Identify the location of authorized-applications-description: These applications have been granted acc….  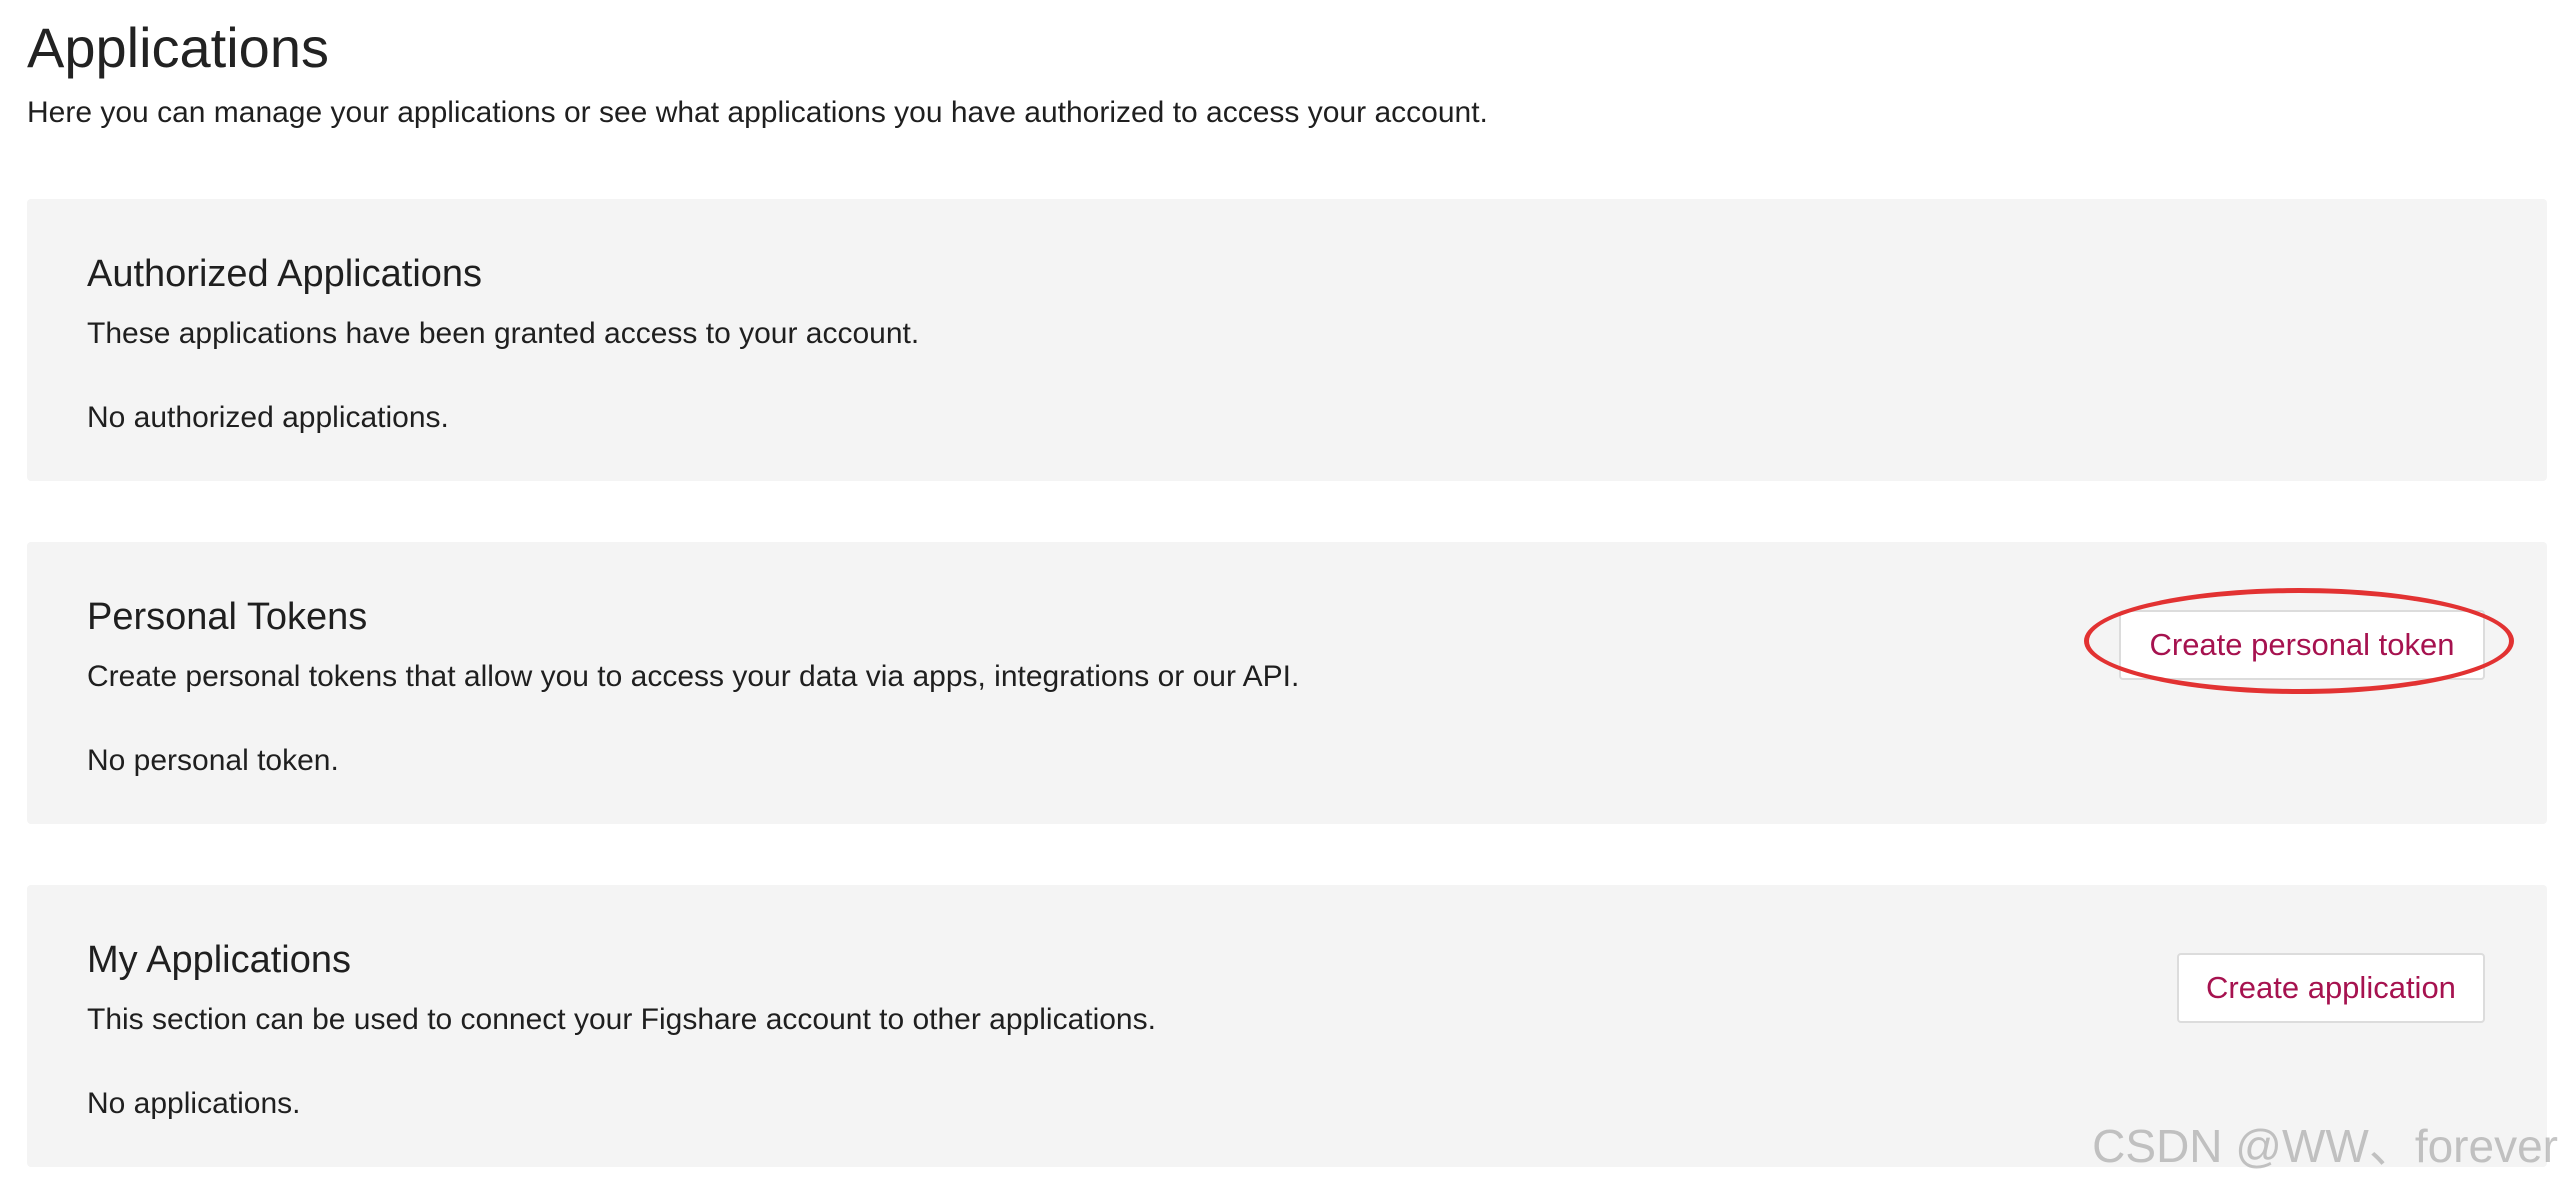
(503, 333).